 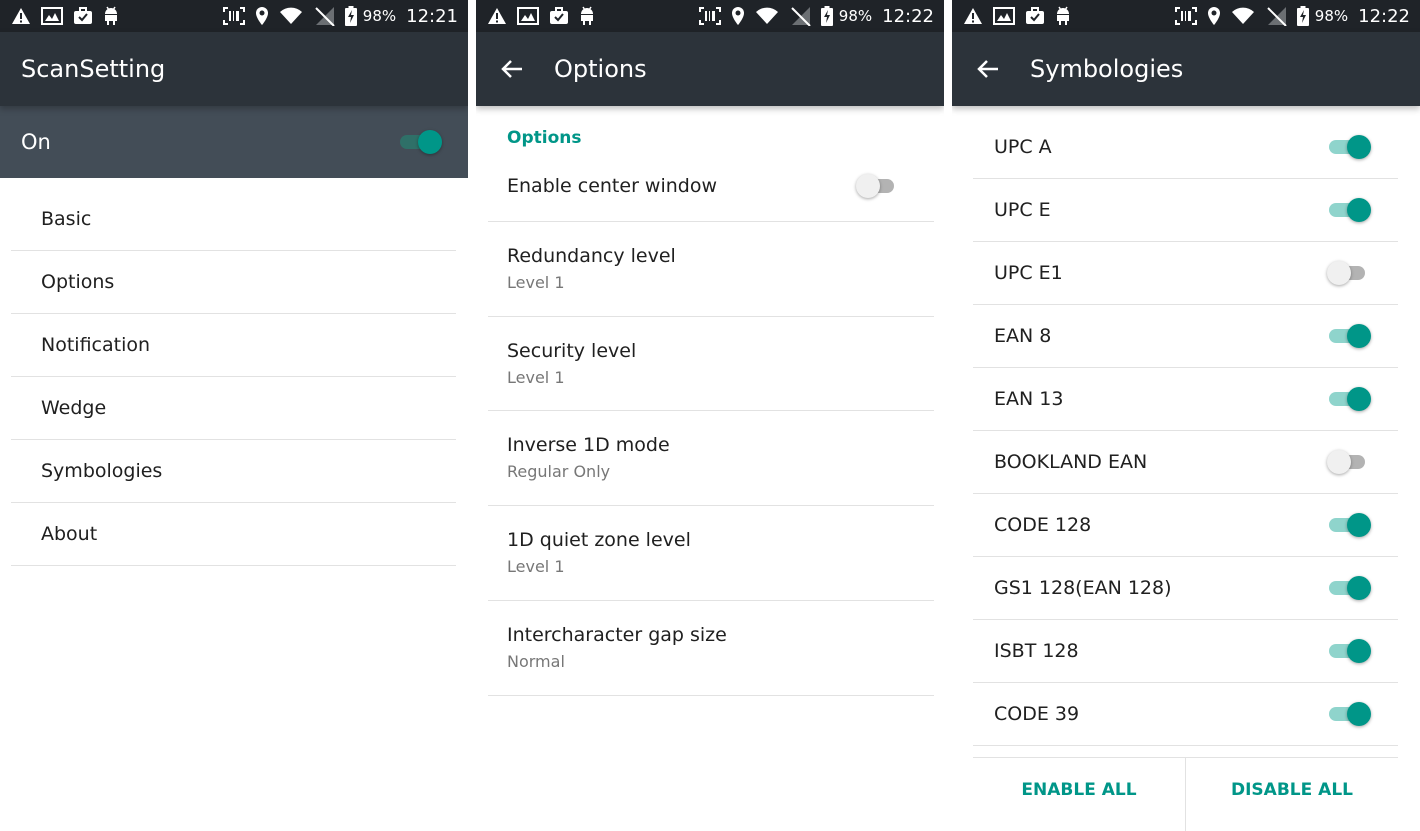 I want to click on status-bar: 98% 12:21, so click(x=234, y=16).